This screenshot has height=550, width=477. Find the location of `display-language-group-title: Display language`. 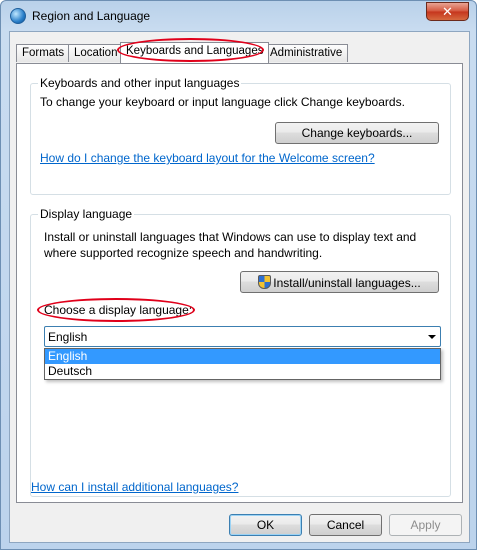

display-language-group-title: Display language is located at coordinates (86, 214).